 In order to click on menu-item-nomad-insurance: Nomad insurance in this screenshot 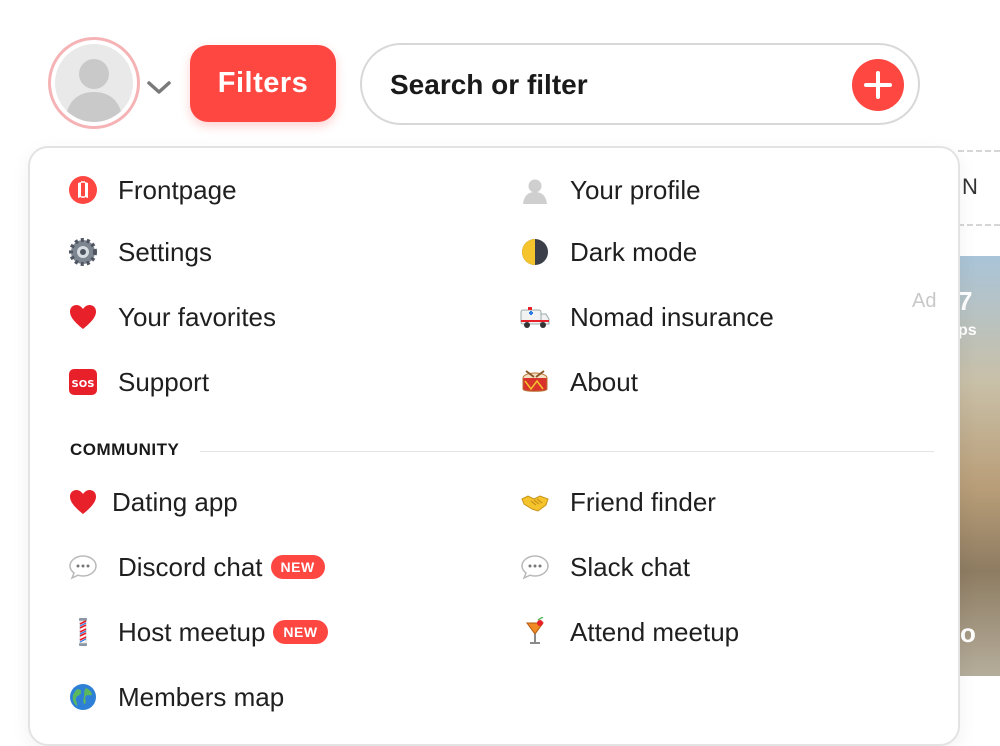, I will do `click(647, 317)`.